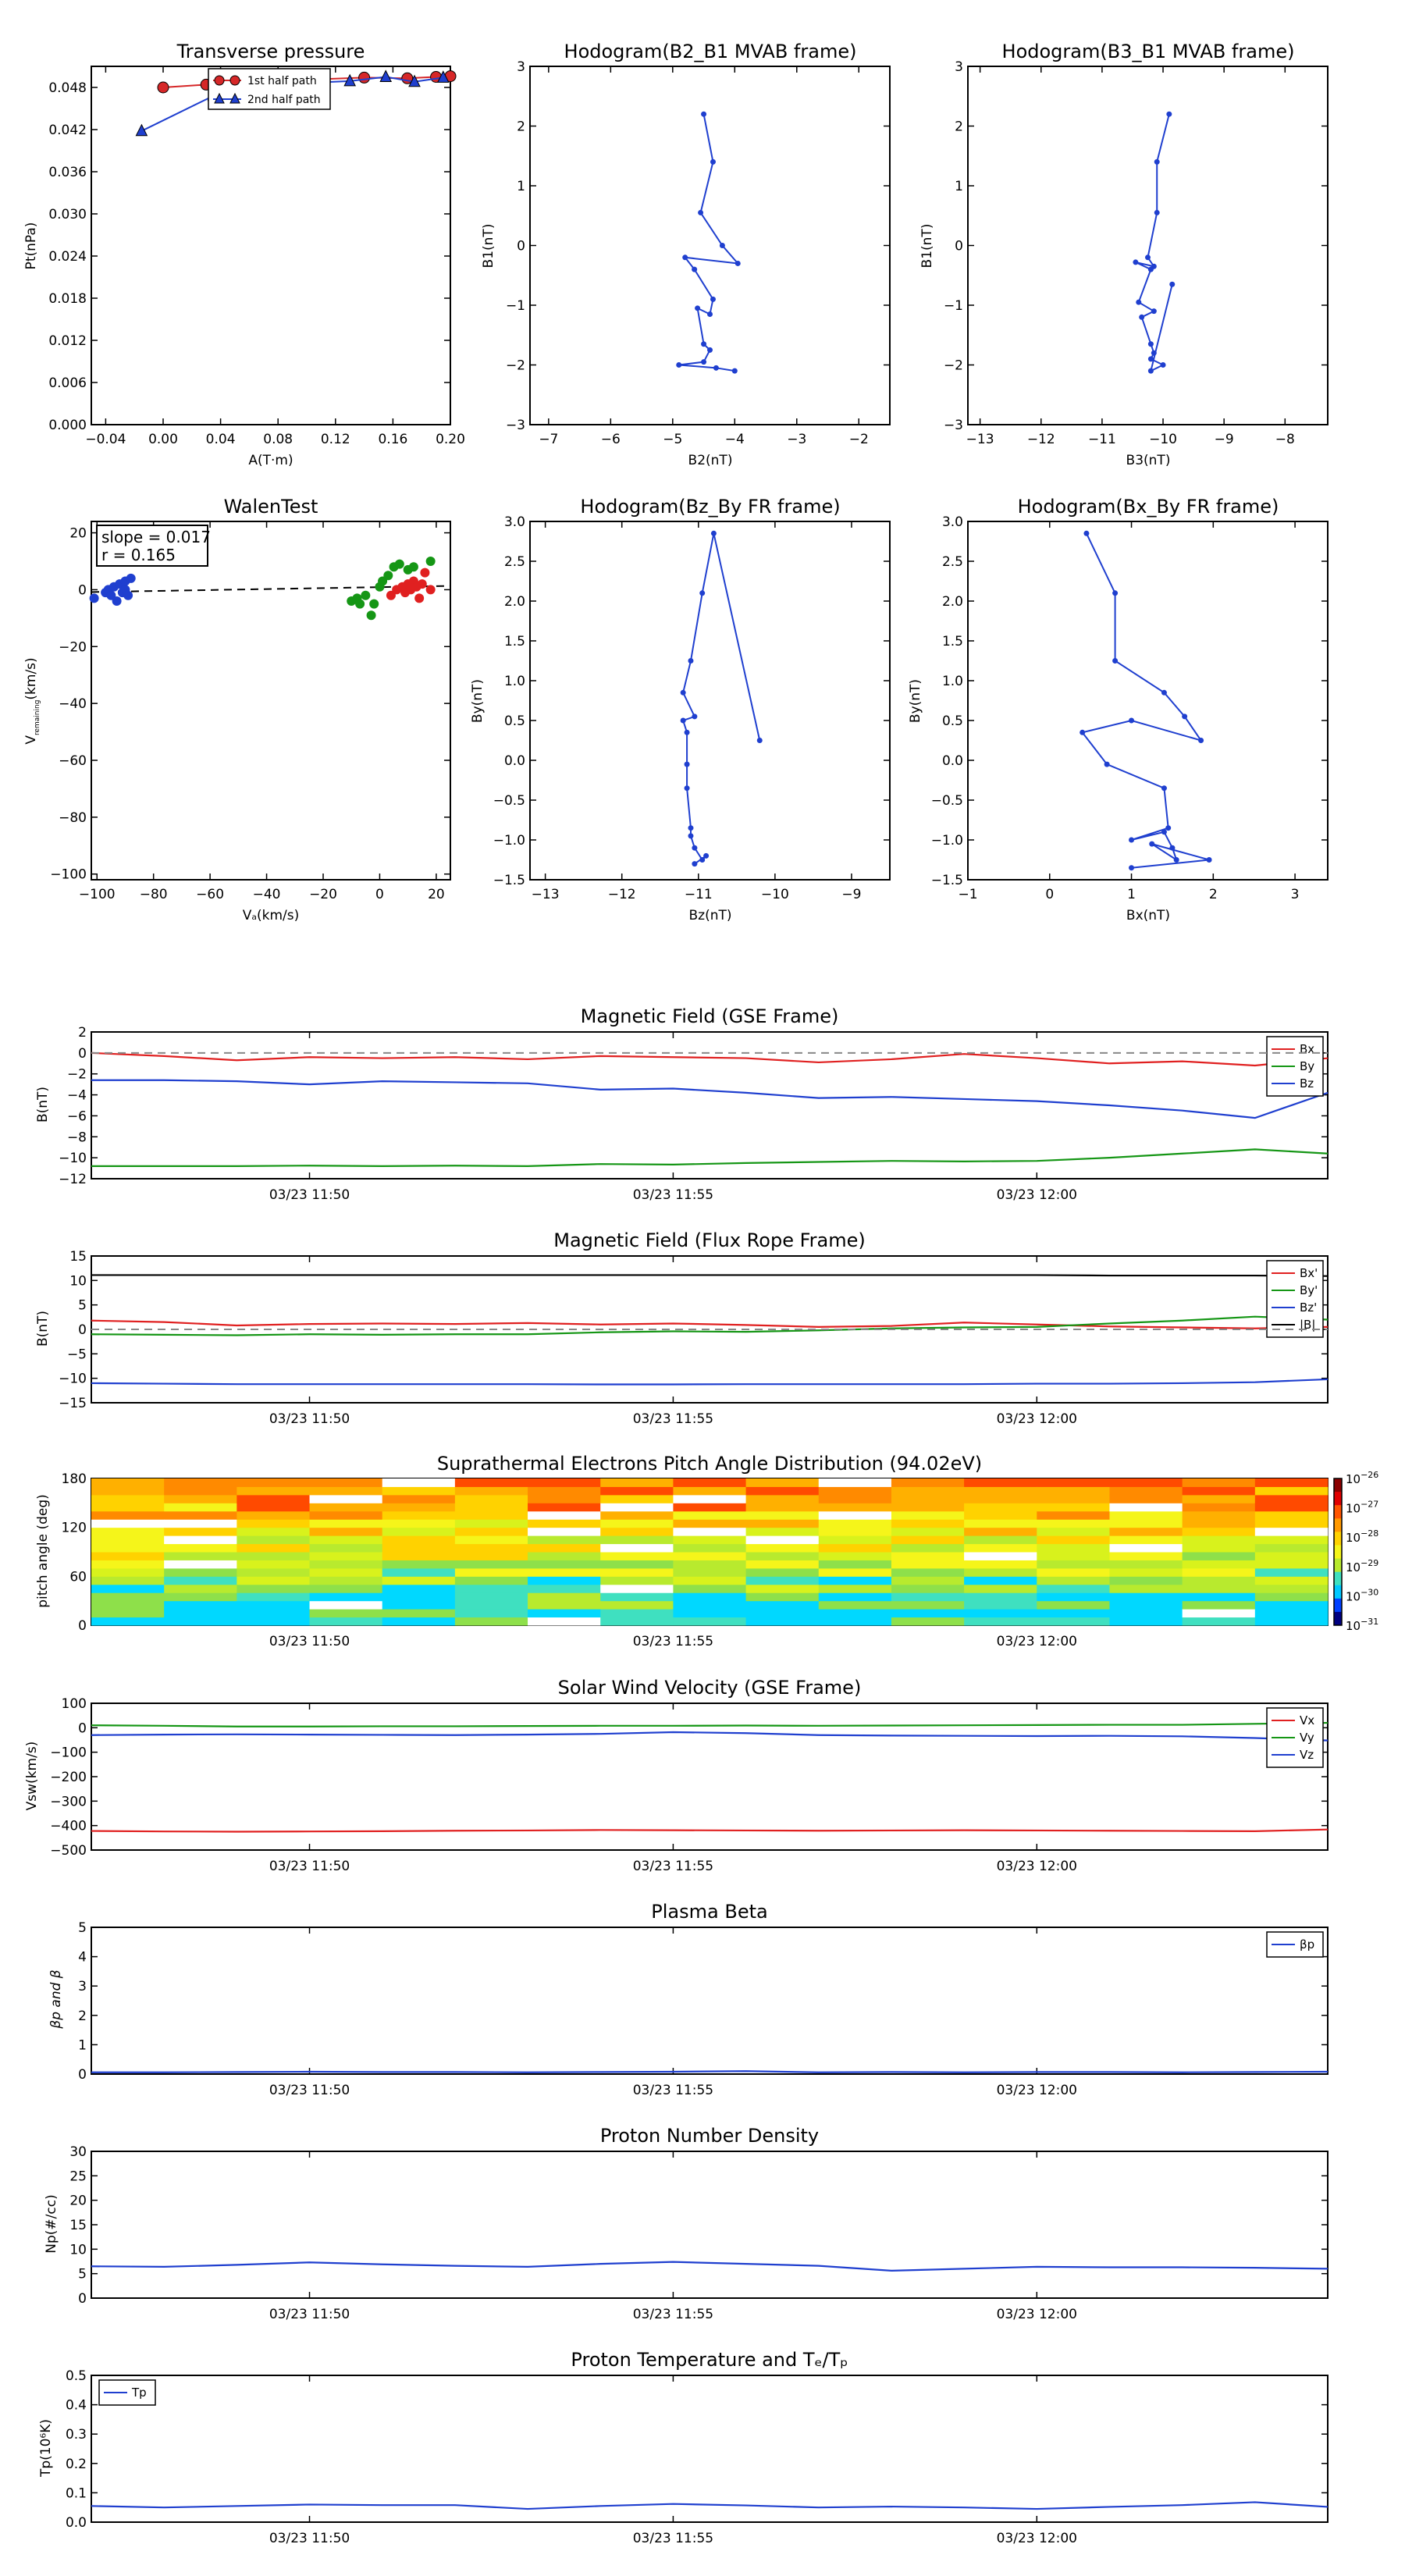 Image resolution: width=1405 pixels, height=2576 pixels. Describe the element at coordinates (77, 1116) in the screenshot. I see `mag_gse-ytick-label: −6` at that location.